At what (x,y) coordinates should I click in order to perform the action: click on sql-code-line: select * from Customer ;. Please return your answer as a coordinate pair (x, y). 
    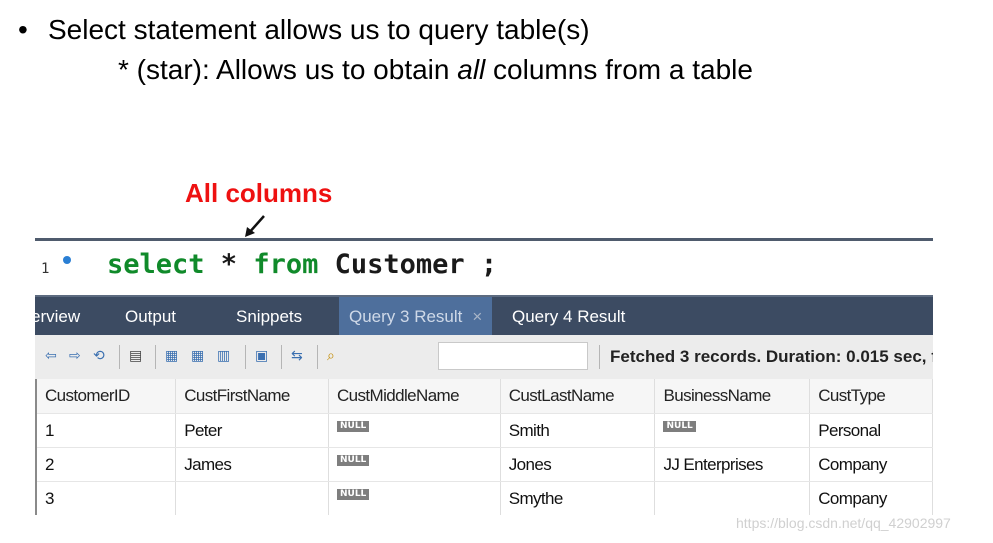
    Looking at the image, I should click on (302, 264).